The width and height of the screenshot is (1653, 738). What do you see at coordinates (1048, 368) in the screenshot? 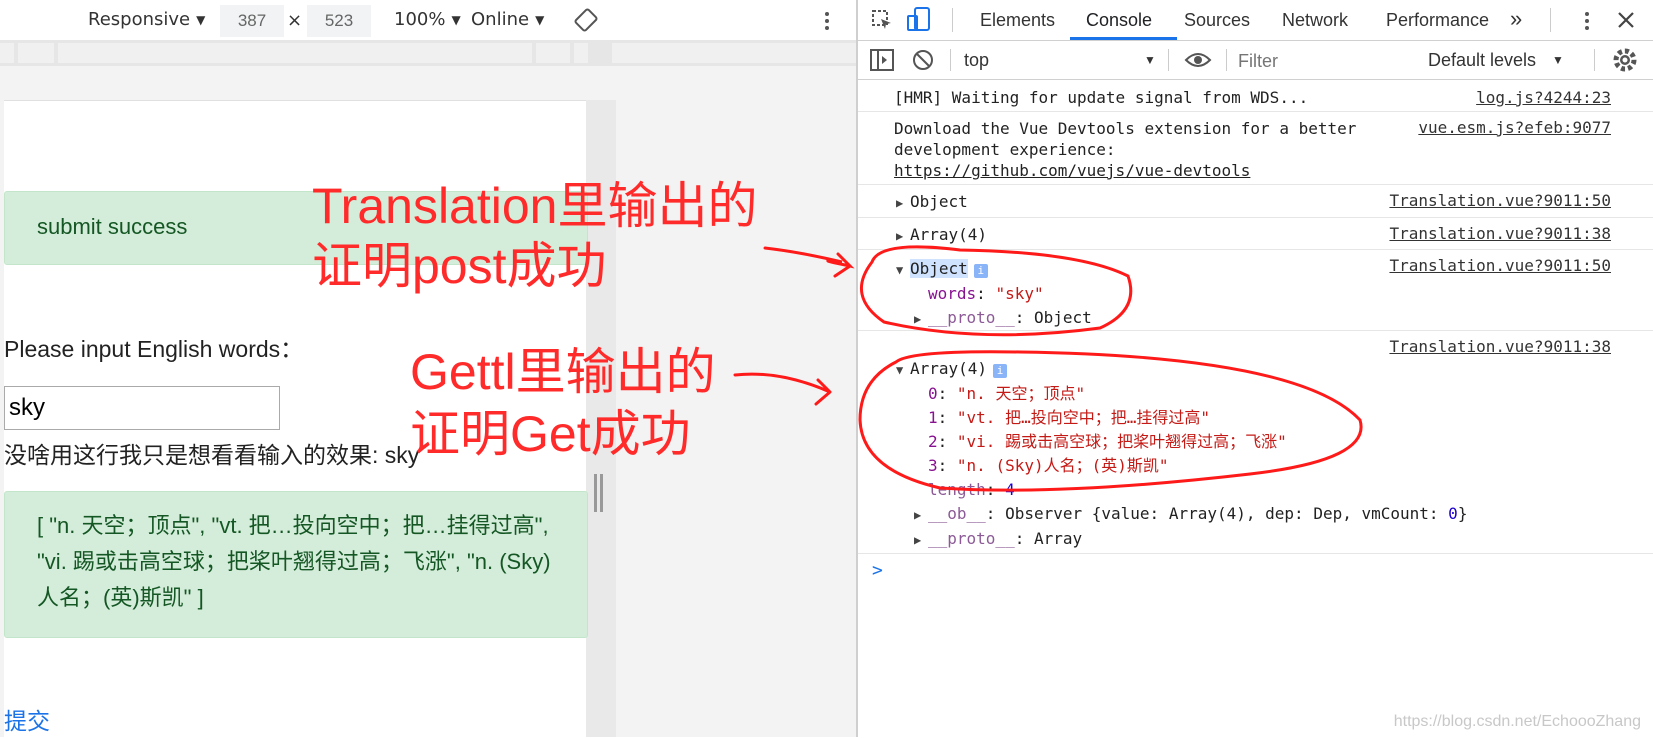
I see `annotation-drawing` at bounding box center [1048, 368].